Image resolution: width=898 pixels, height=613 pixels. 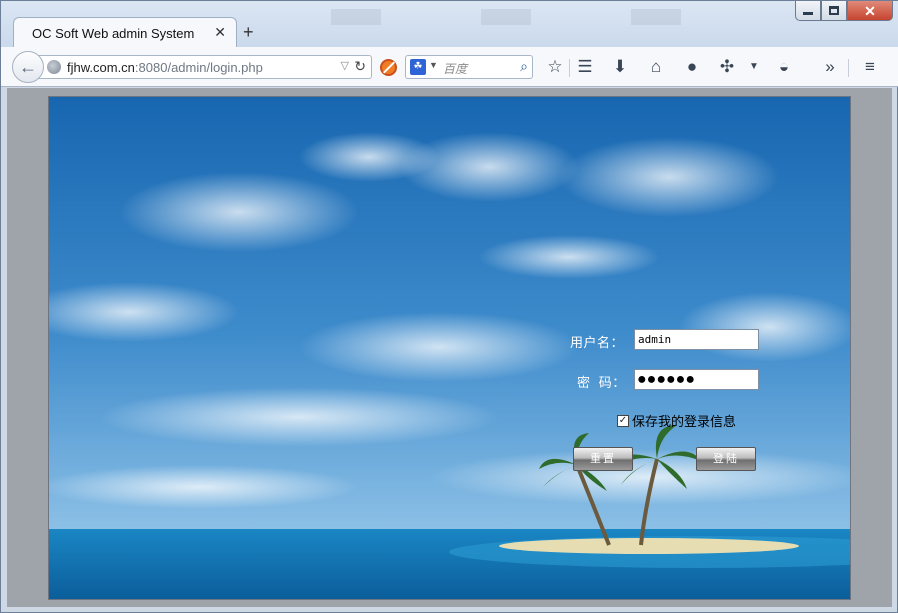 I want to click on window-controls: ✕, so click(x=844, y=11).